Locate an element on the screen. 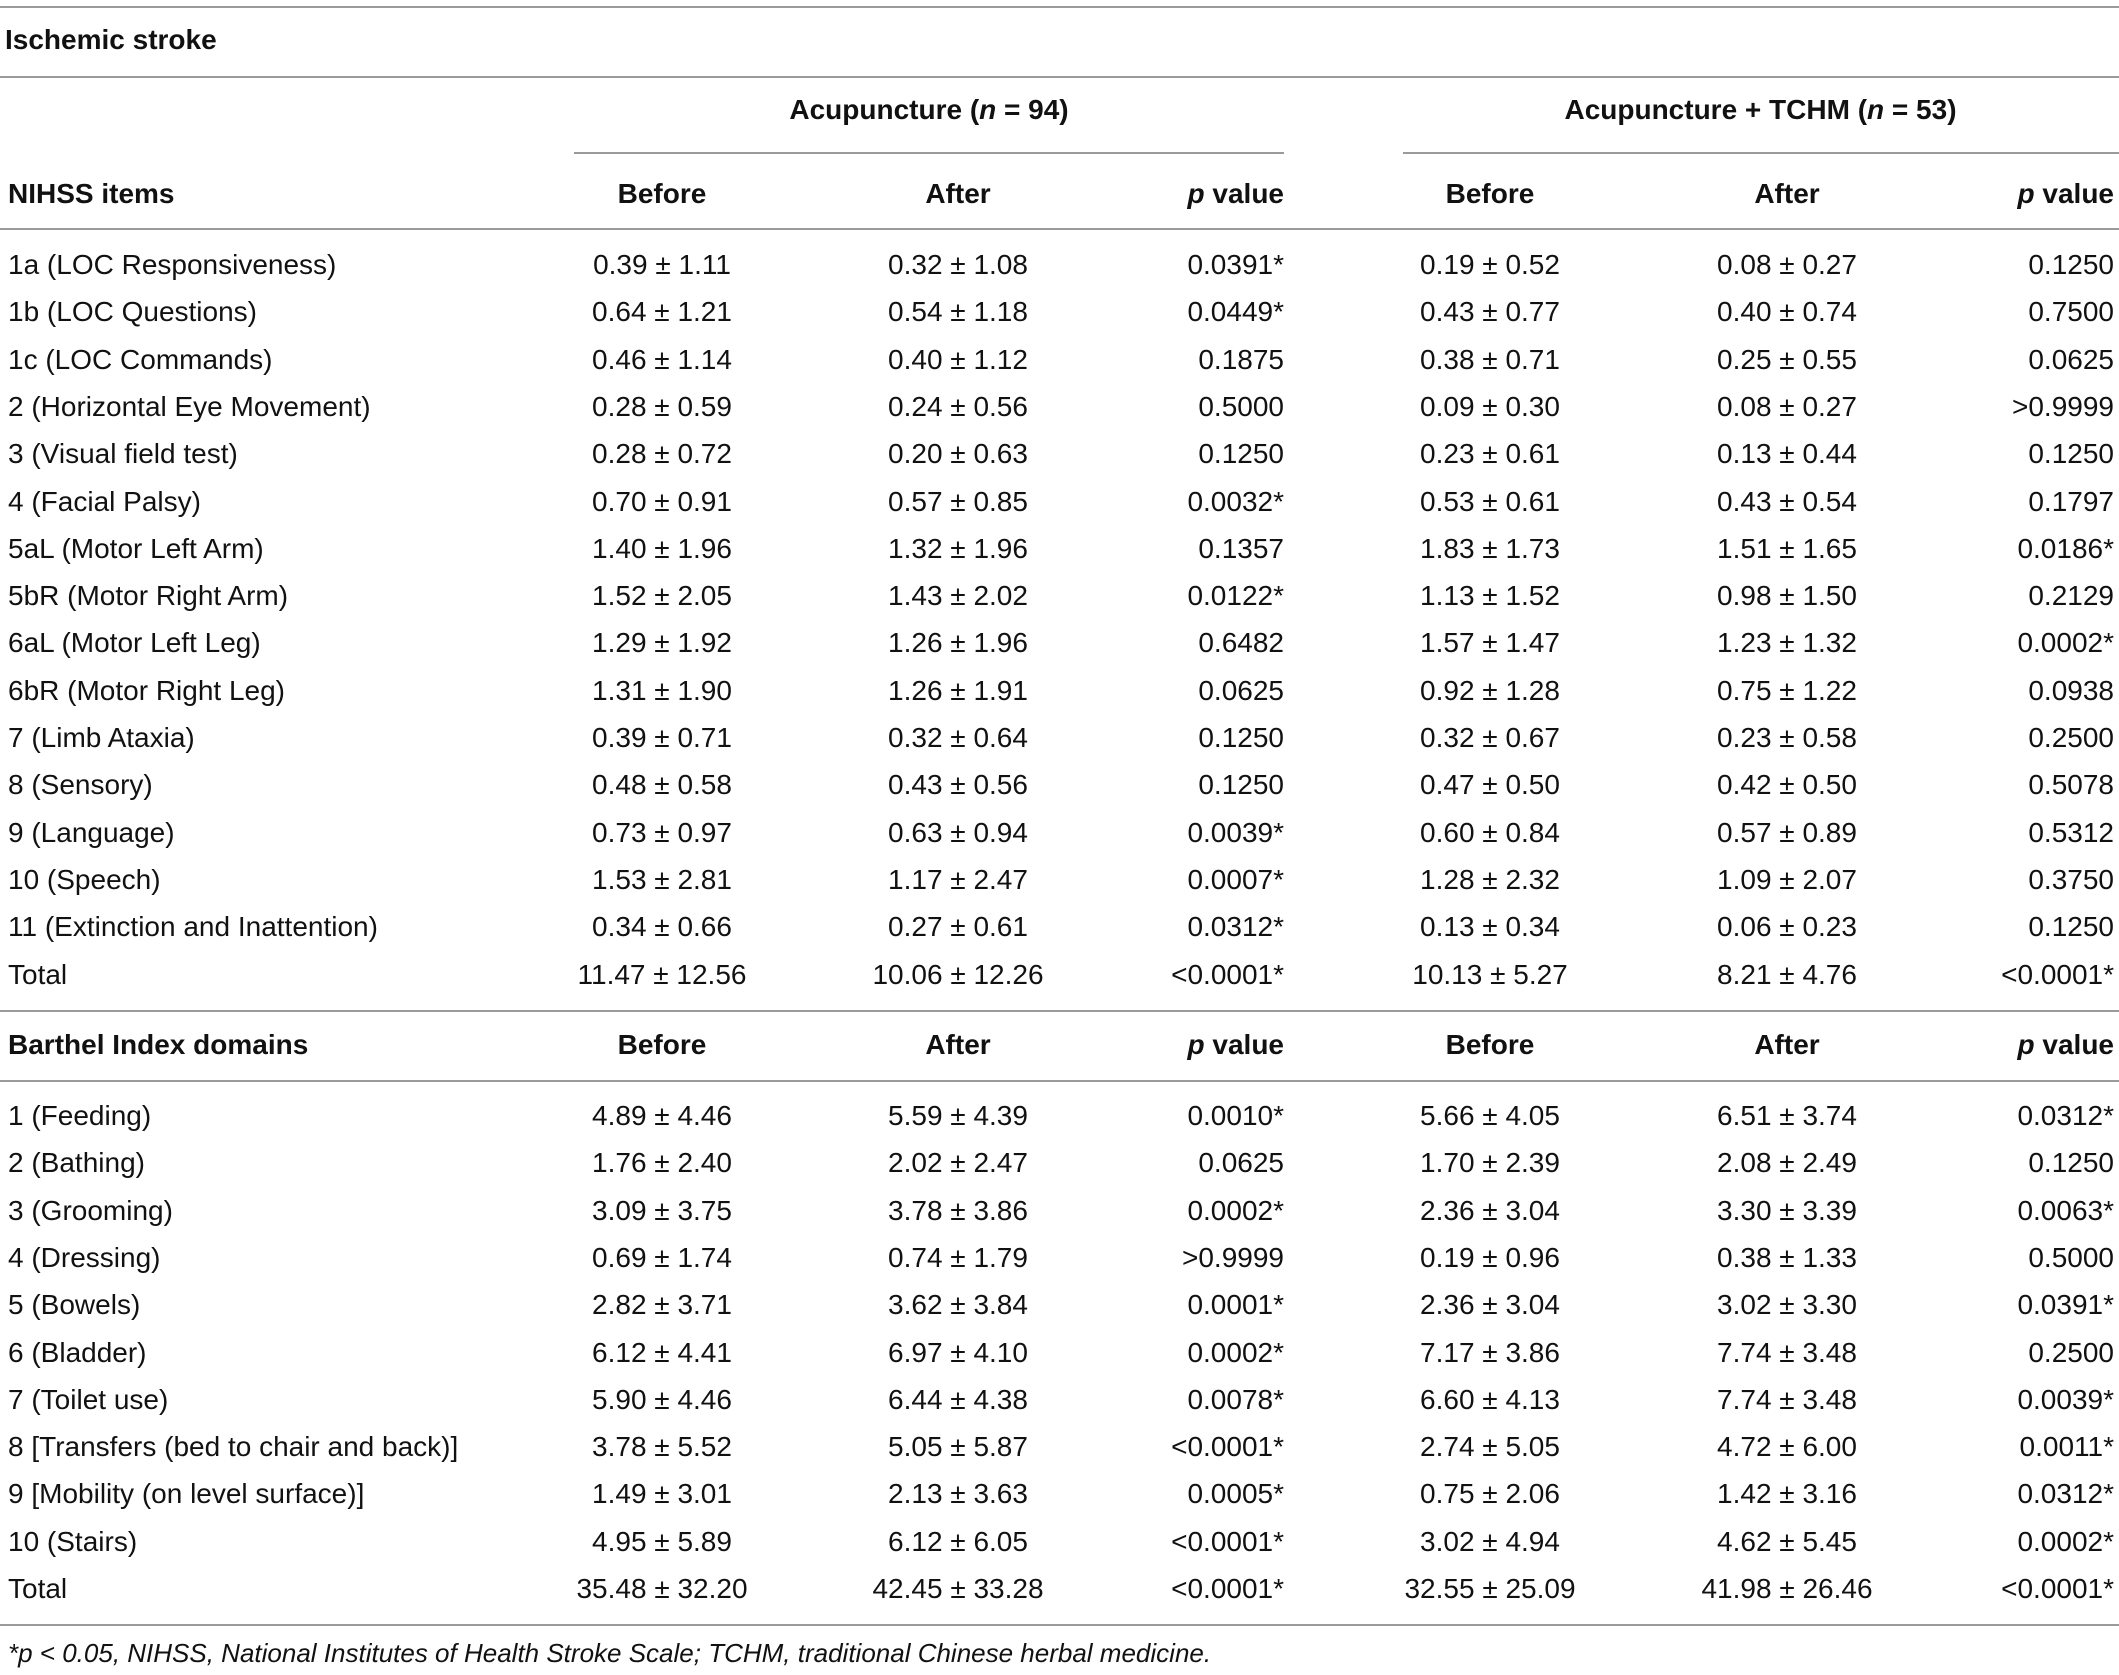  cell-c-p: 0.5312 is located at coordinates (2071, 832).